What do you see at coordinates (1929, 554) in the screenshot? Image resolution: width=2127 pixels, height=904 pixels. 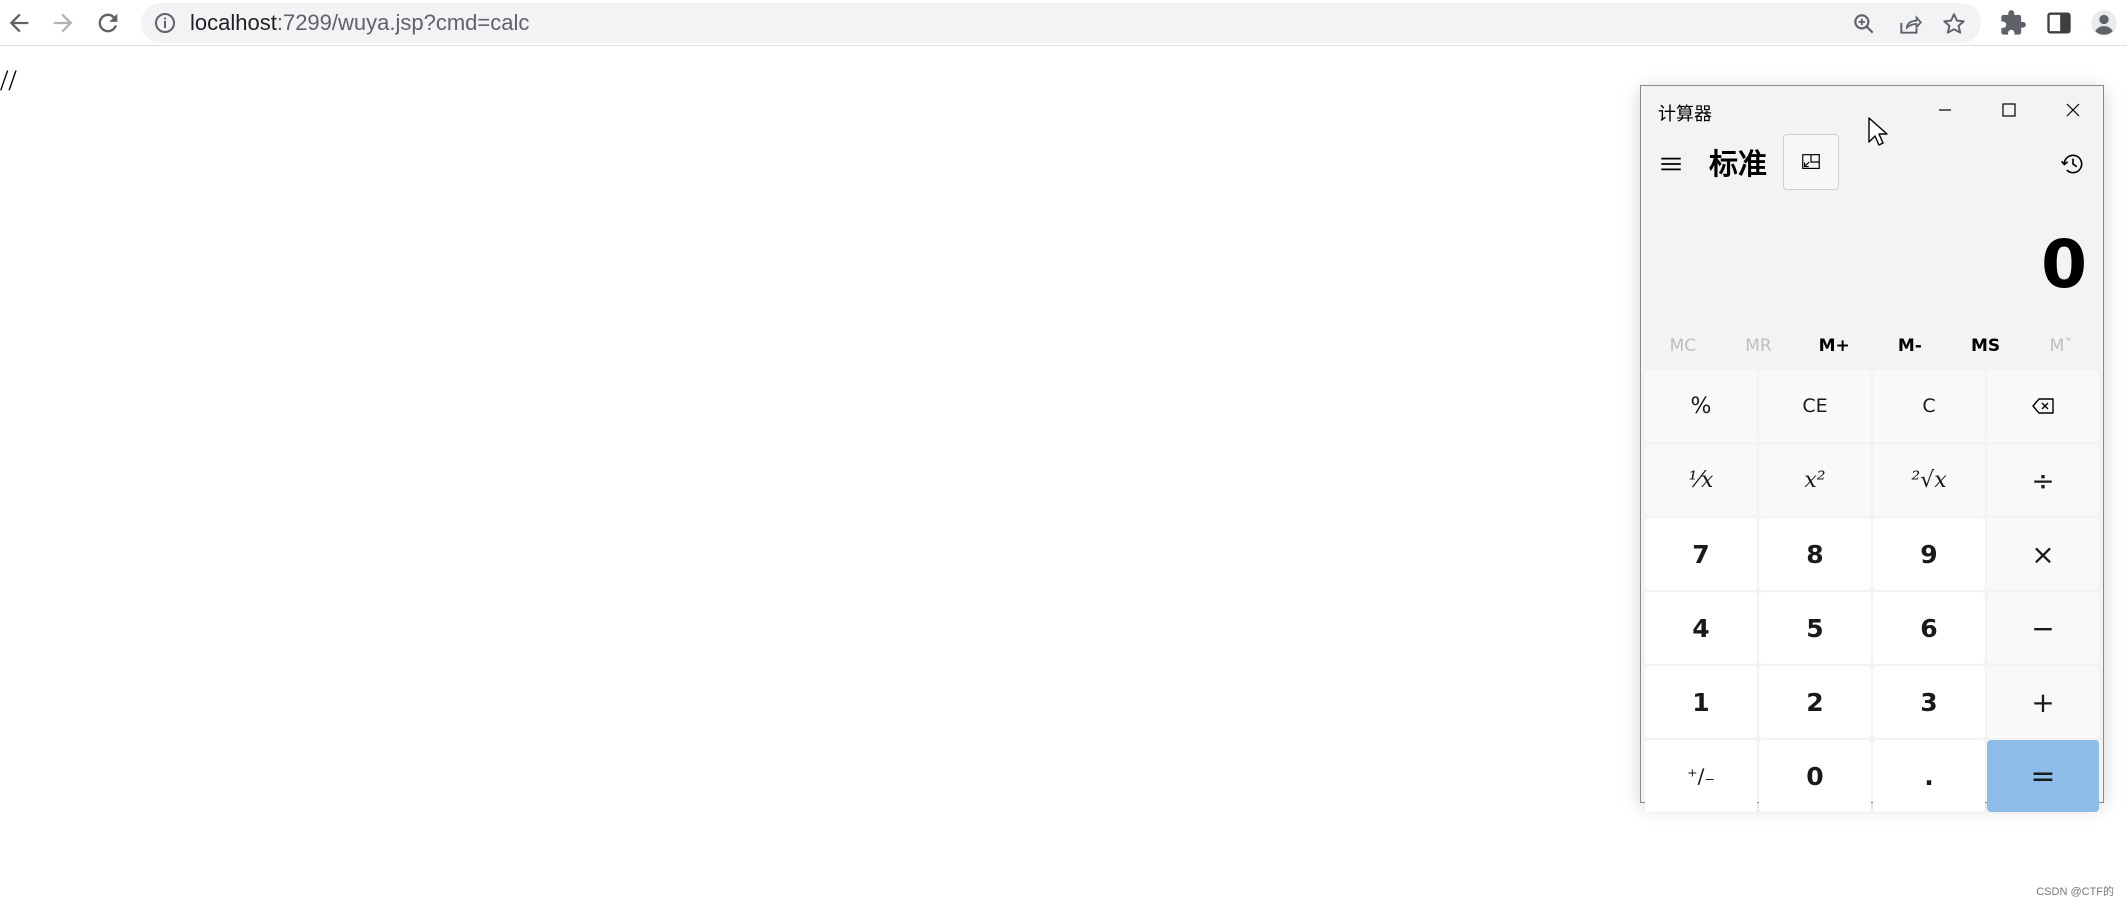 I see `digit-9-button: 9` at bounding box center [1929, 554].